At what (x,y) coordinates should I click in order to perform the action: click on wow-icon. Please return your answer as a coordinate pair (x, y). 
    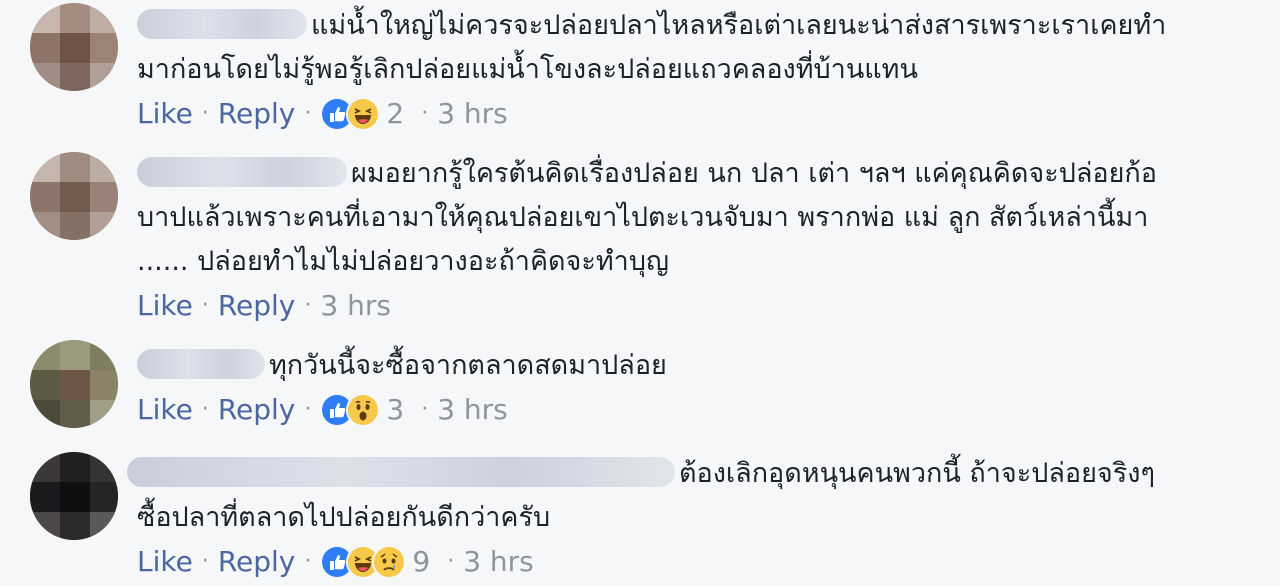
    Looking at the image, I should click on (363, 410).